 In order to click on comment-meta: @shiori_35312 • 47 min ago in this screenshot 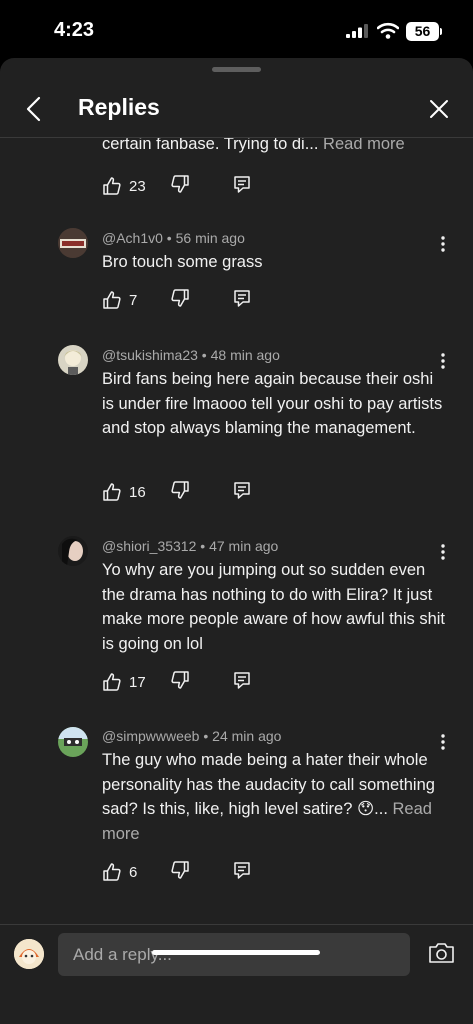, I will do `click(190, 546)`.